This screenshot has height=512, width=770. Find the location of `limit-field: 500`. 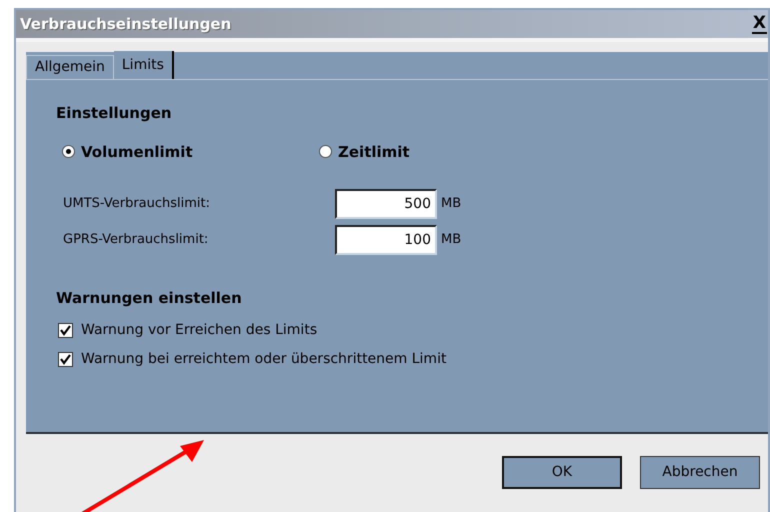

limit-field: 500 is located at coordinates (386, 204).